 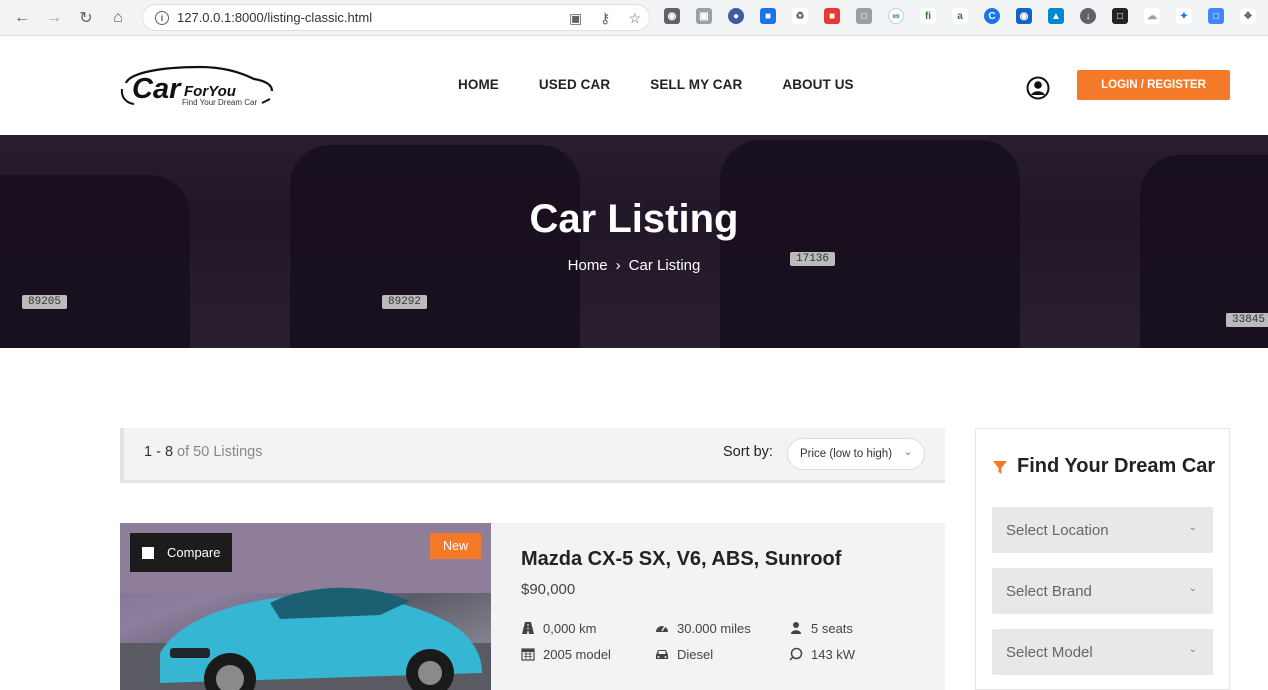 I want to click on login-register-button: LOGIN / REGISTER, so click(x=1153, y=85).